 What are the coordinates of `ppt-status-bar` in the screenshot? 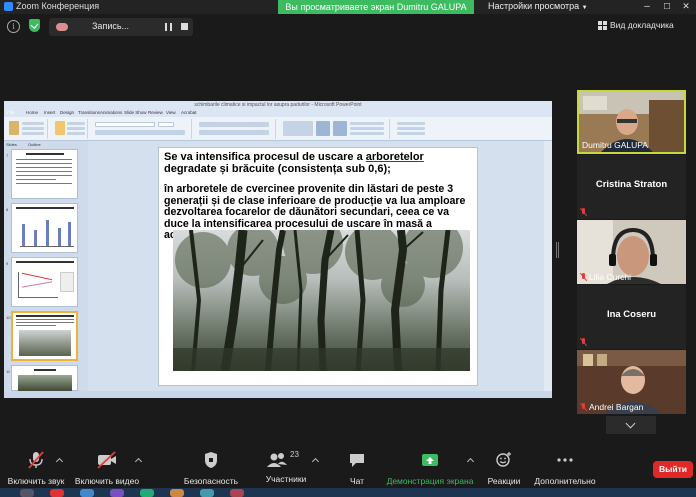 It's located at (278, 394).